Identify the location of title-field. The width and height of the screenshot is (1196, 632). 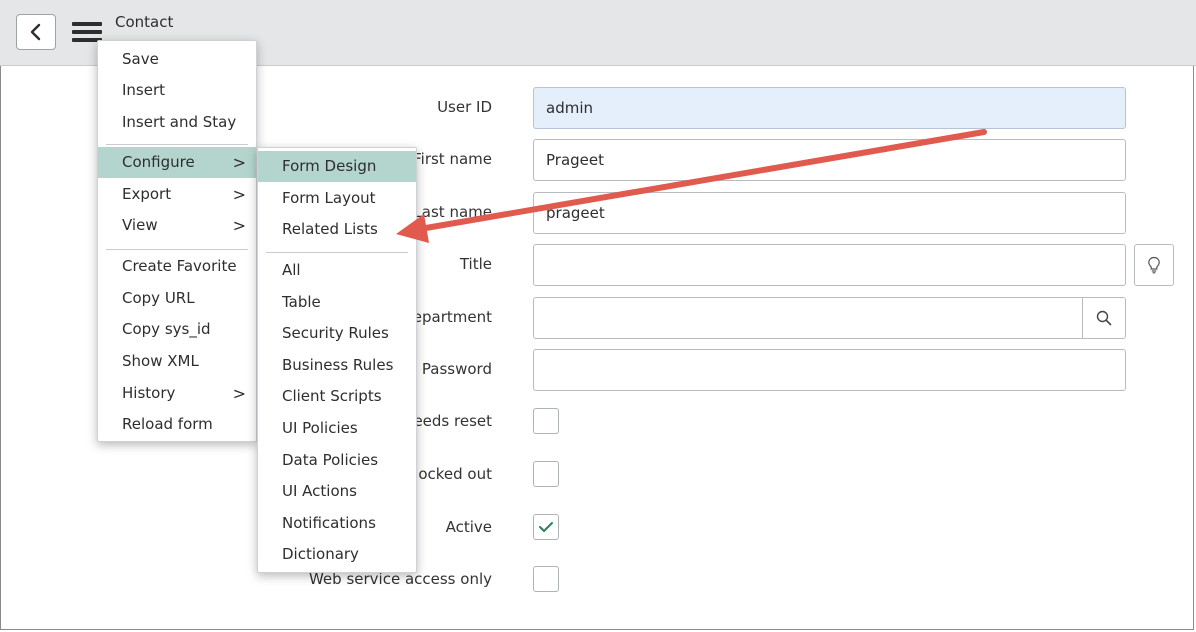
(829, 265).